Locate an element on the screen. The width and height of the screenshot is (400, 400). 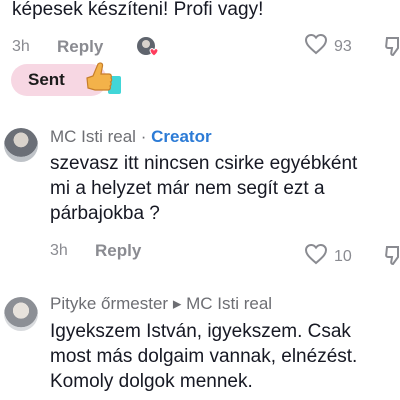
reply-arrow-icon: ▸ is located at coordinates (177, 303).